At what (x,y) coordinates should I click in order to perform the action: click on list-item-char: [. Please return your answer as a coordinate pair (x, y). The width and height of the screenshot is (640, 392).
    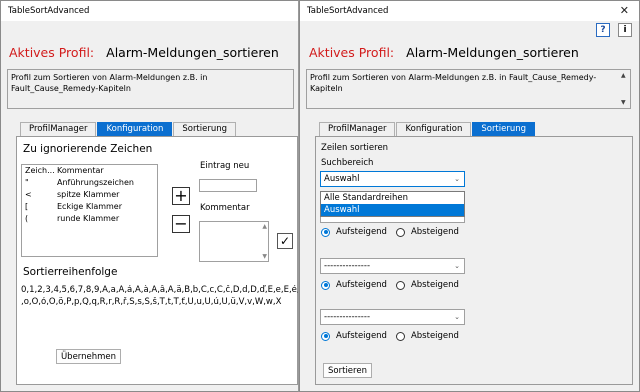
    Looking at the image, I should click on (27, 206).